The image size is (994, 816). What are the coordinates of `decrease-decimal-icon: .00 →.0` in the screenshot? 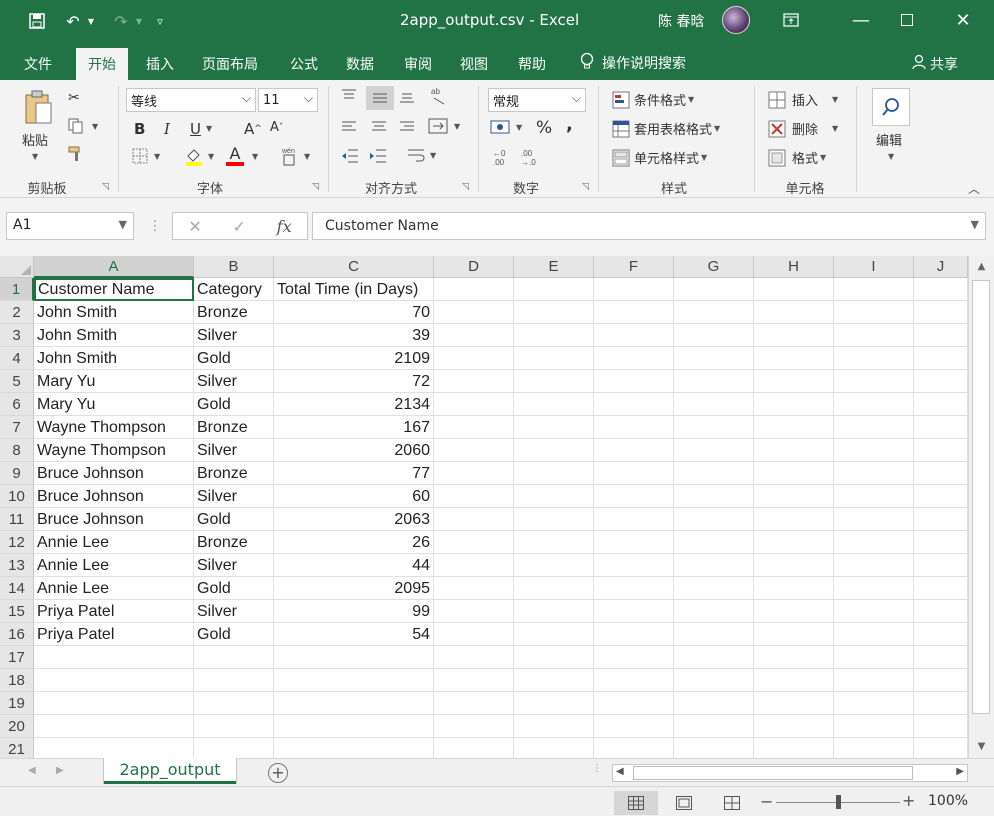 It's located at (530, 157).